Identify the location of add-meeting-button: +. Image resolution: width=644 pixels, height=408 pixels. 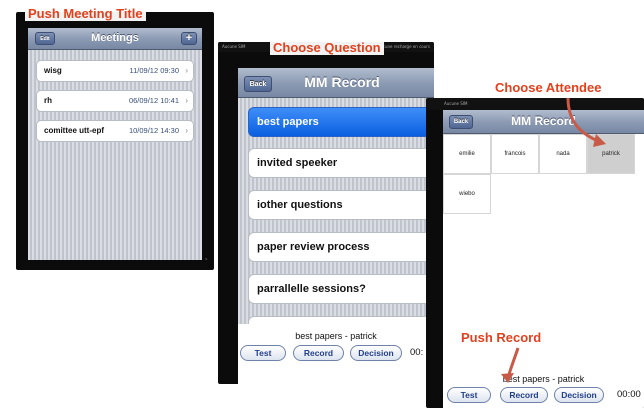
(189, 38).